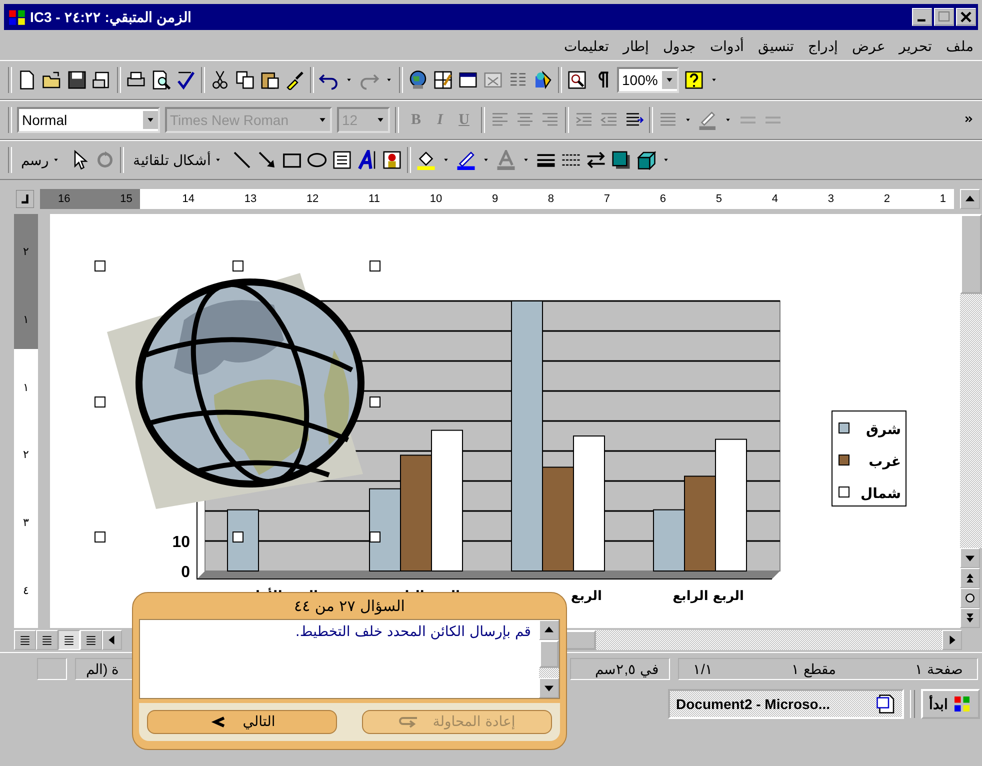 The height and width of the screenshot is (766, 982). I want to click on ruler-number: 6, so click(663, 199).